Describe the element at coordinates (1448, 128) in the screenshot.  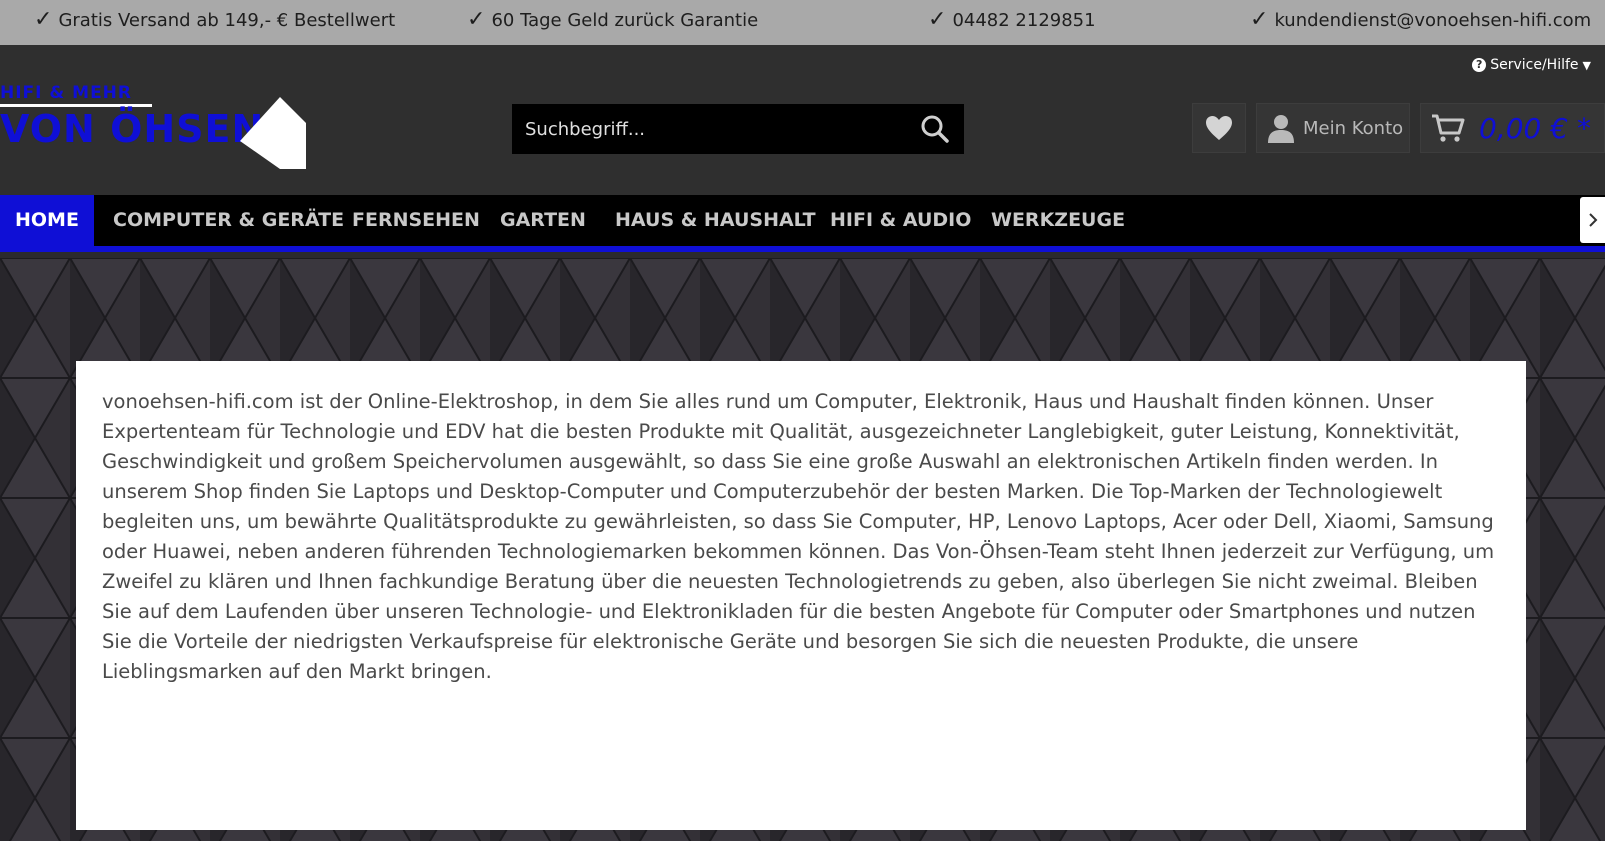
I see `cart-icon` at that location.